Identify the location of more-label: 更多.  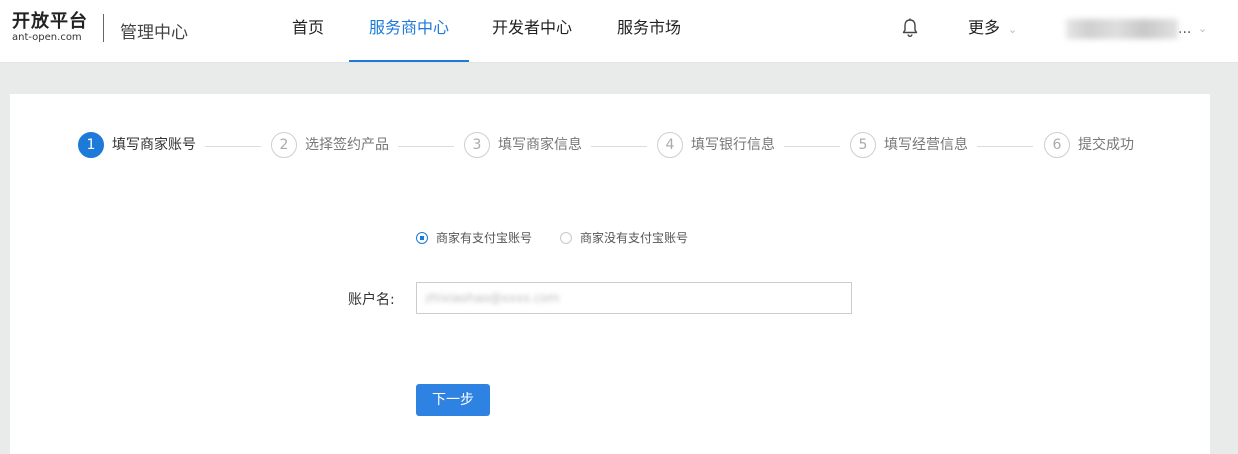
(984, 27).